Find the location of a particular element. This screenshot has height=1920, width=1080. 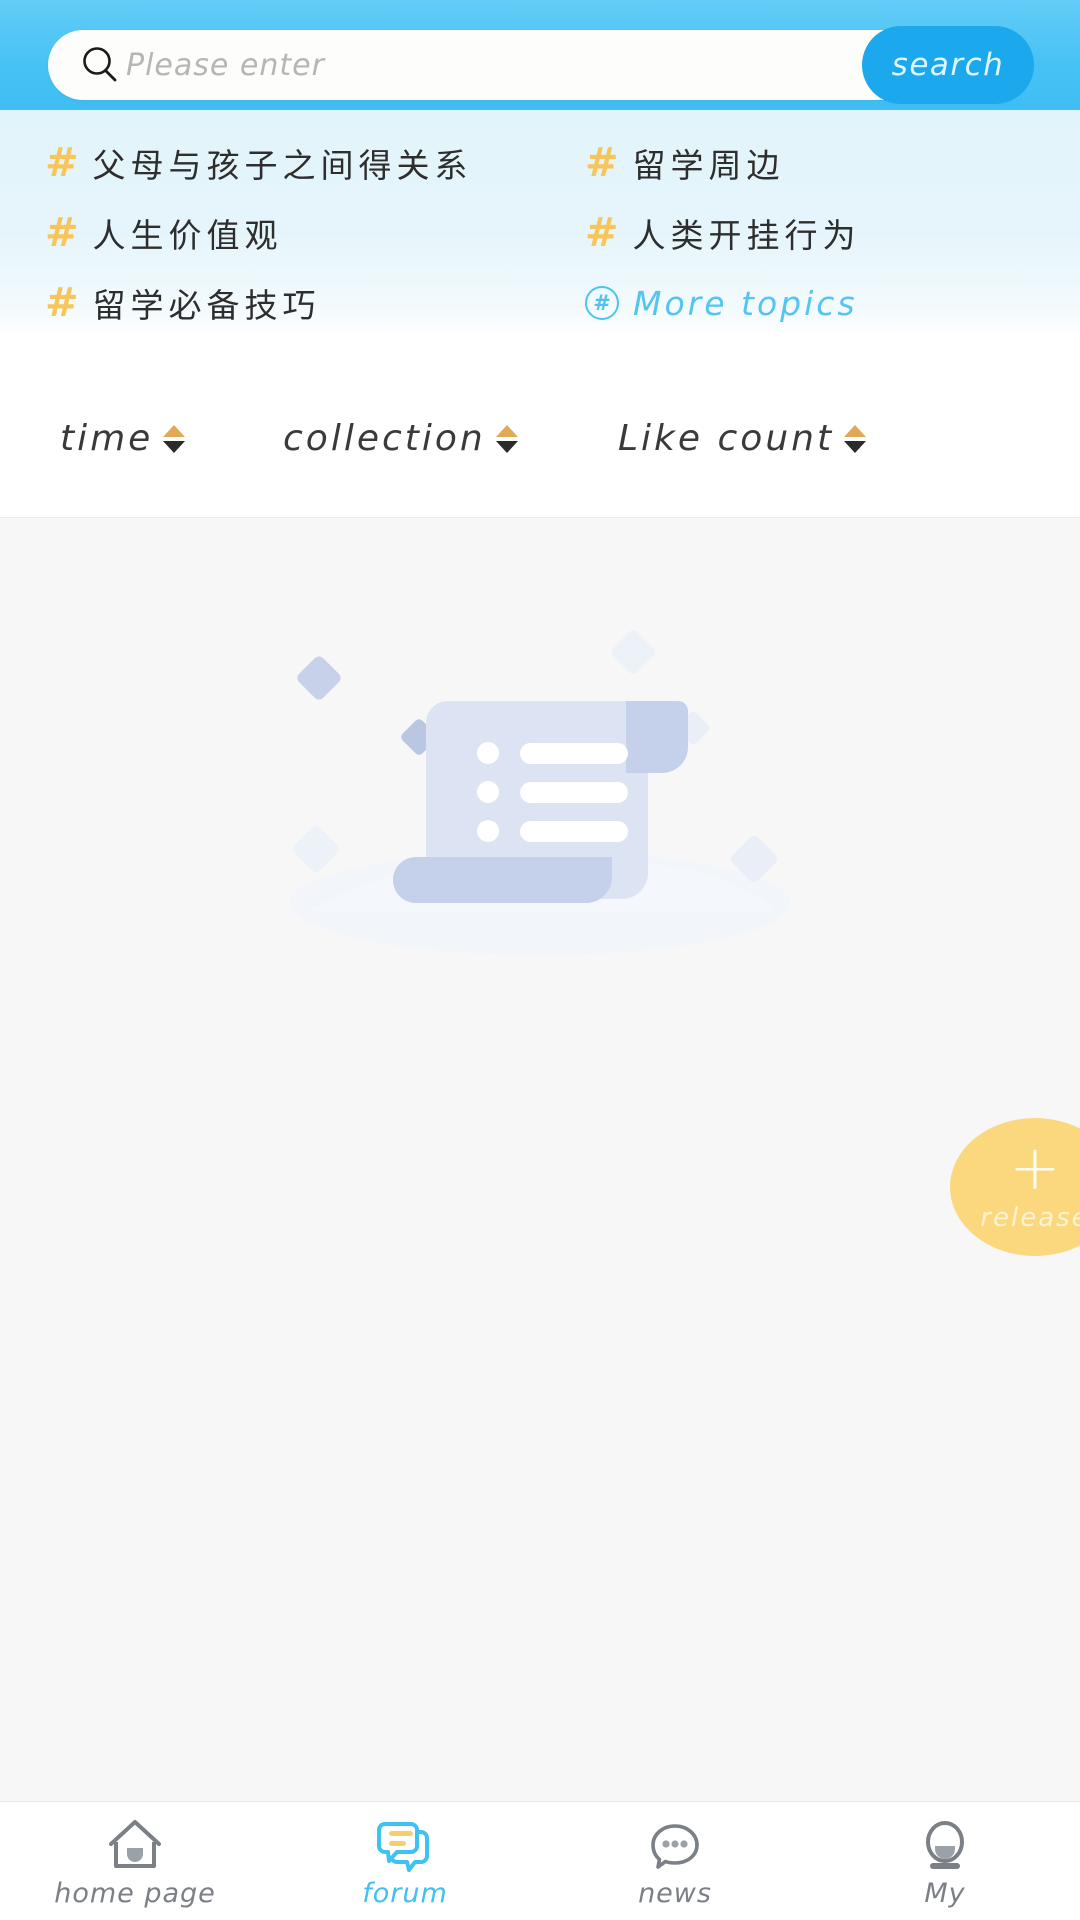

empty-document-icon is located at coordinates (540, 792).